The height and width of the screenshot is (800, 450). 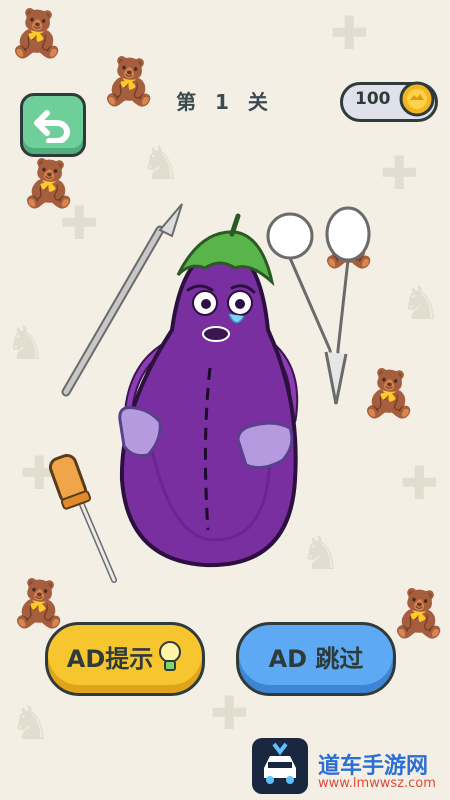 I want to click on site-logo, so click(x=280, y=766).